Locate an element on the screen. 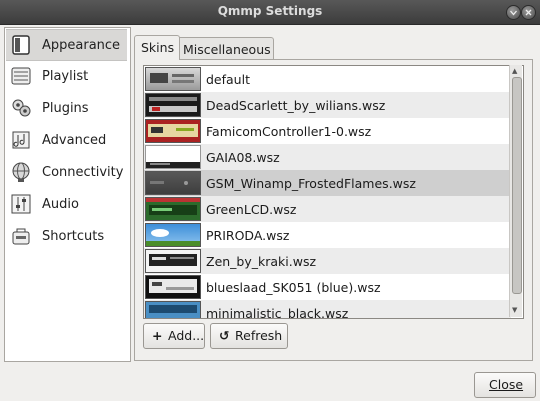  tab-skins: Skins is located at coordinates (157, 47).